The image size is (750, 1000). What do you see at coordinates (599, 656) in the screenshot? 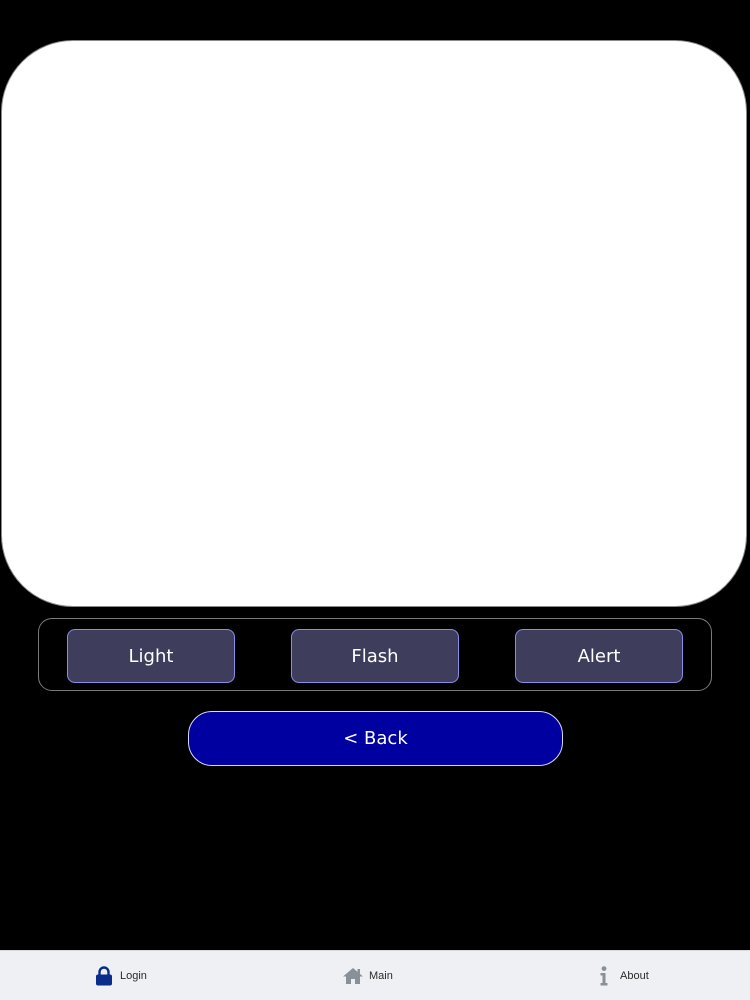
I see `alert-button: Alert` at bounding box center [599, 656].